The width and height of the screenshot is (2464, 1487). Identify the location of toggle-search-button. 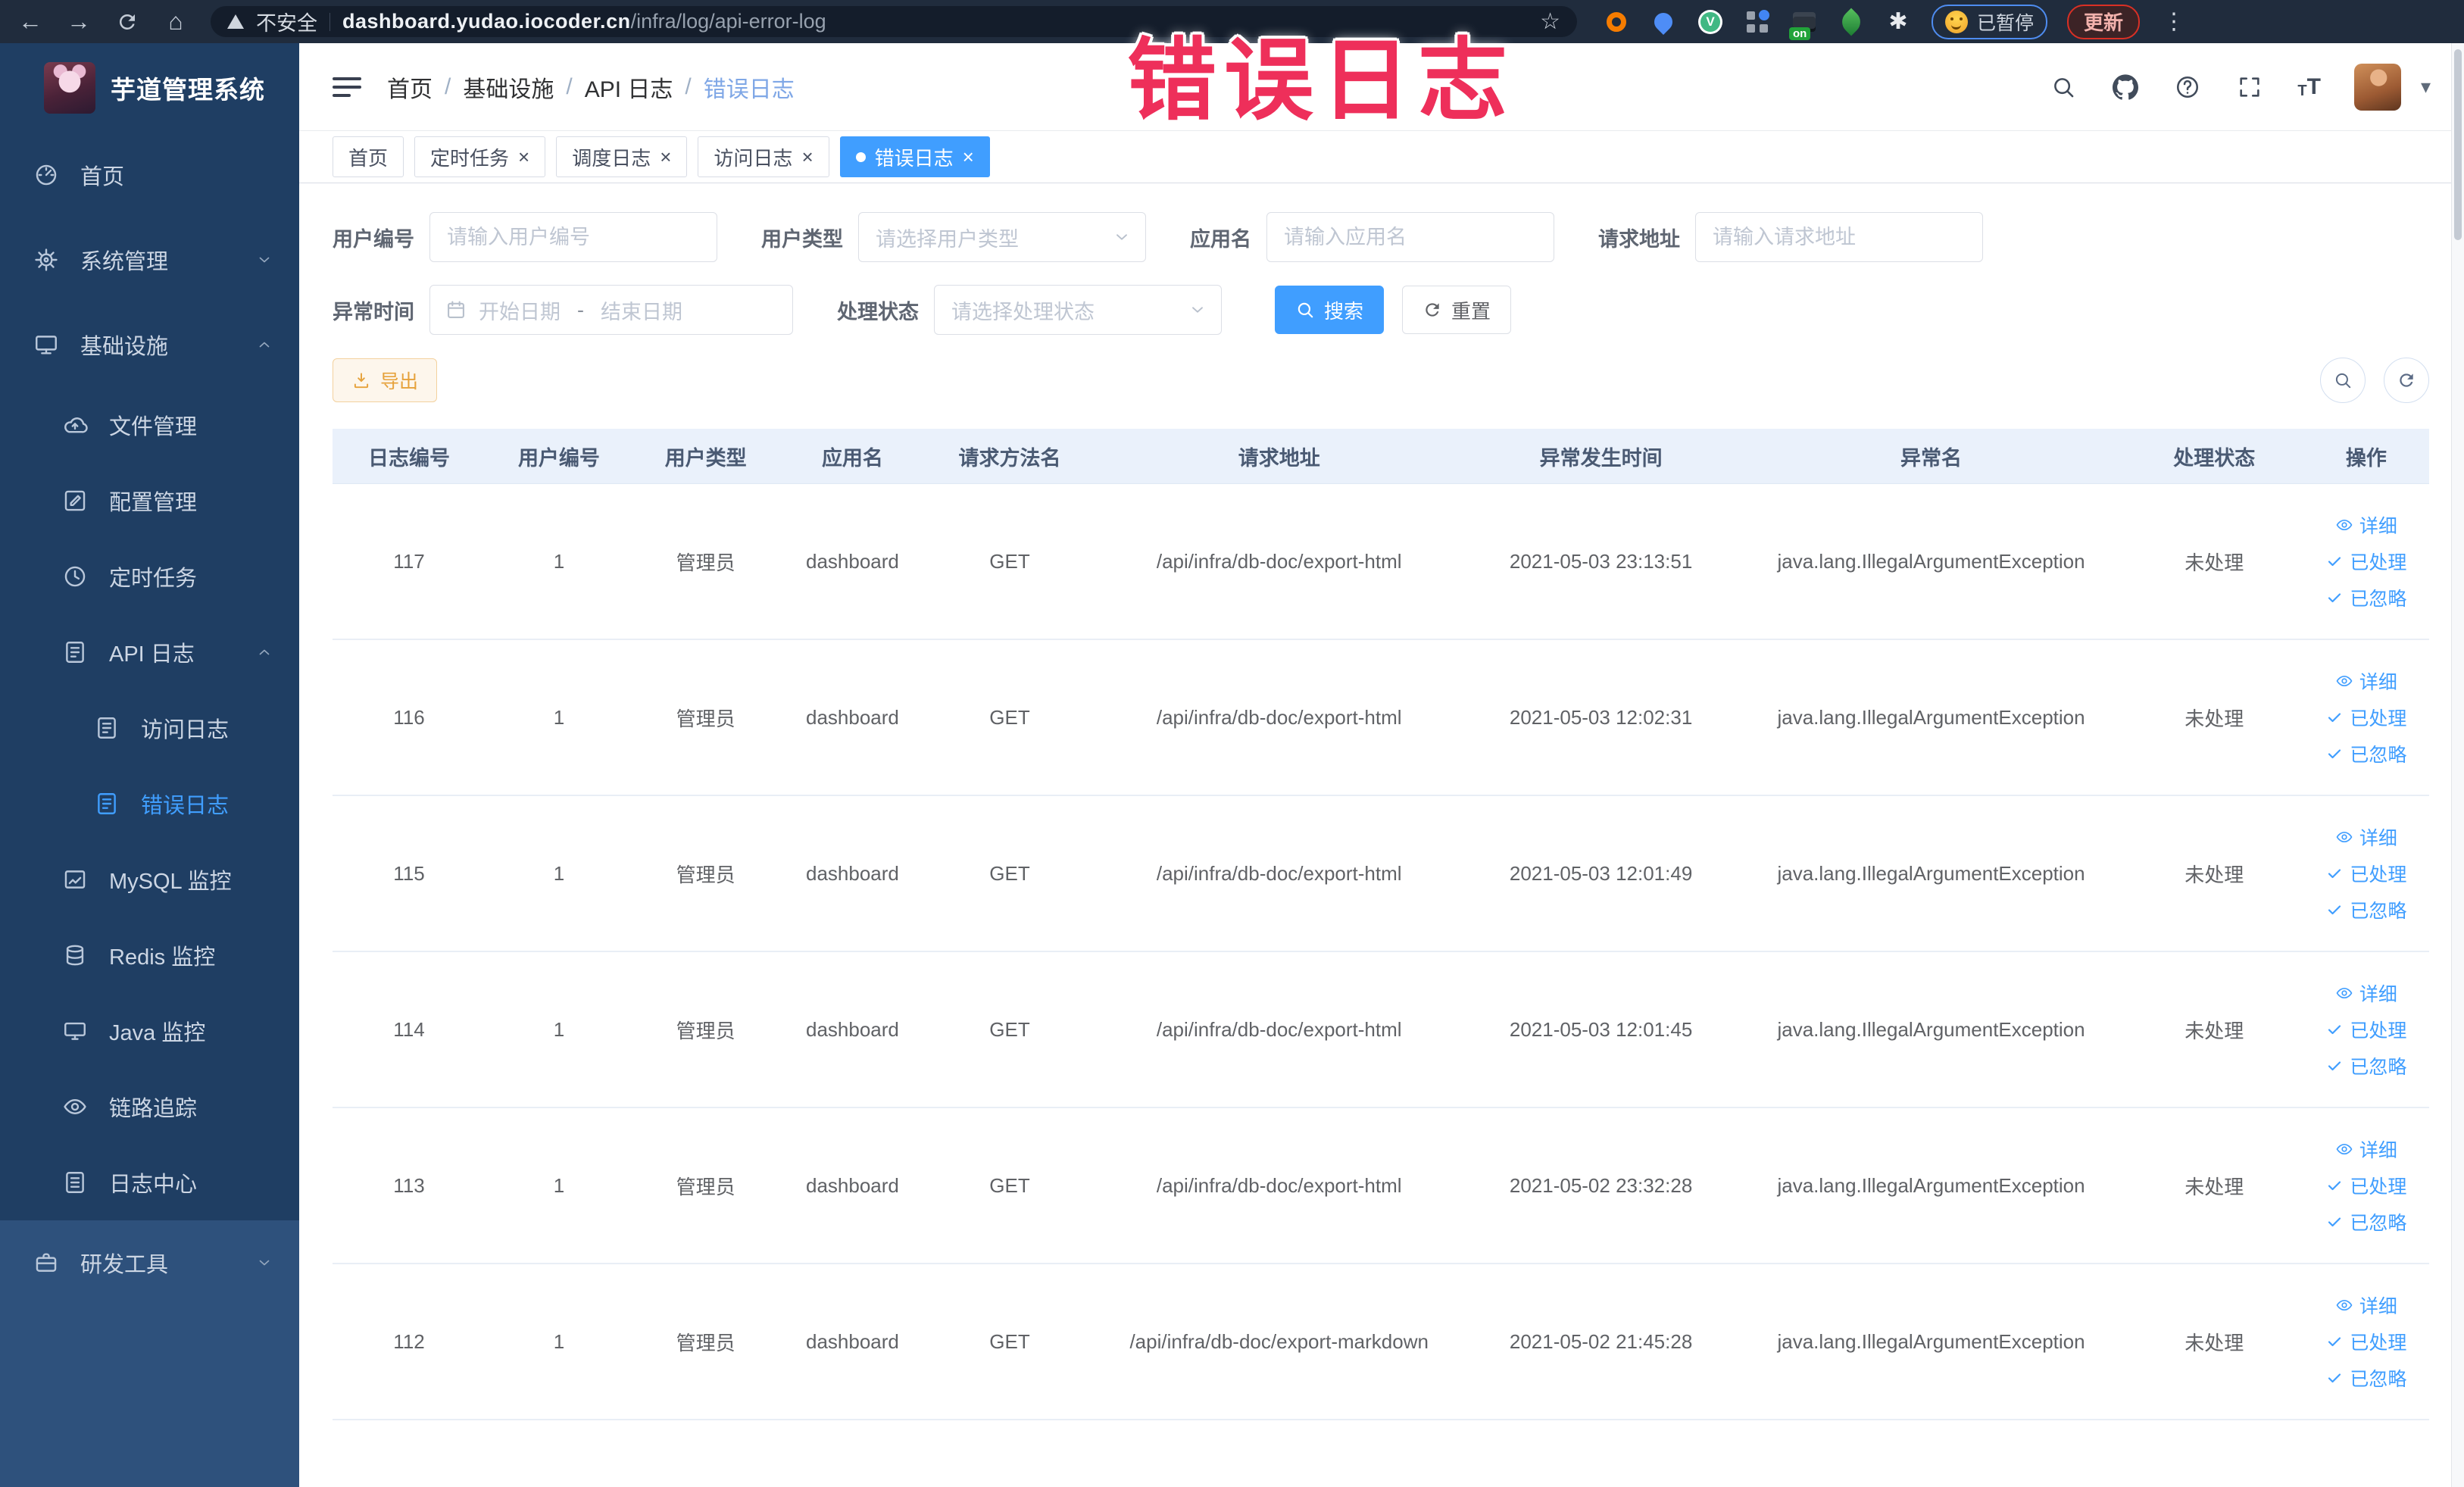
(2343, 380).